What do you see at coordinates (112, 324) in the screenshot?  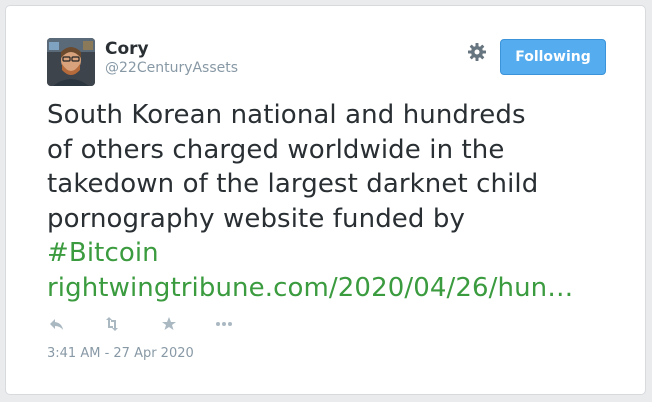 I see `retweet-icon` at bounding box center [112, 324].